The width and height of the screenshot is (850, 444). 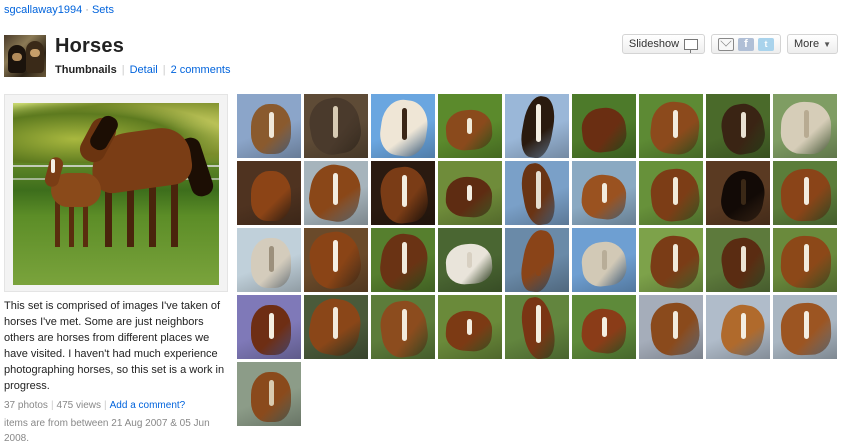 I want to click on tab-detail: Detail, so click(x=144, y=70).